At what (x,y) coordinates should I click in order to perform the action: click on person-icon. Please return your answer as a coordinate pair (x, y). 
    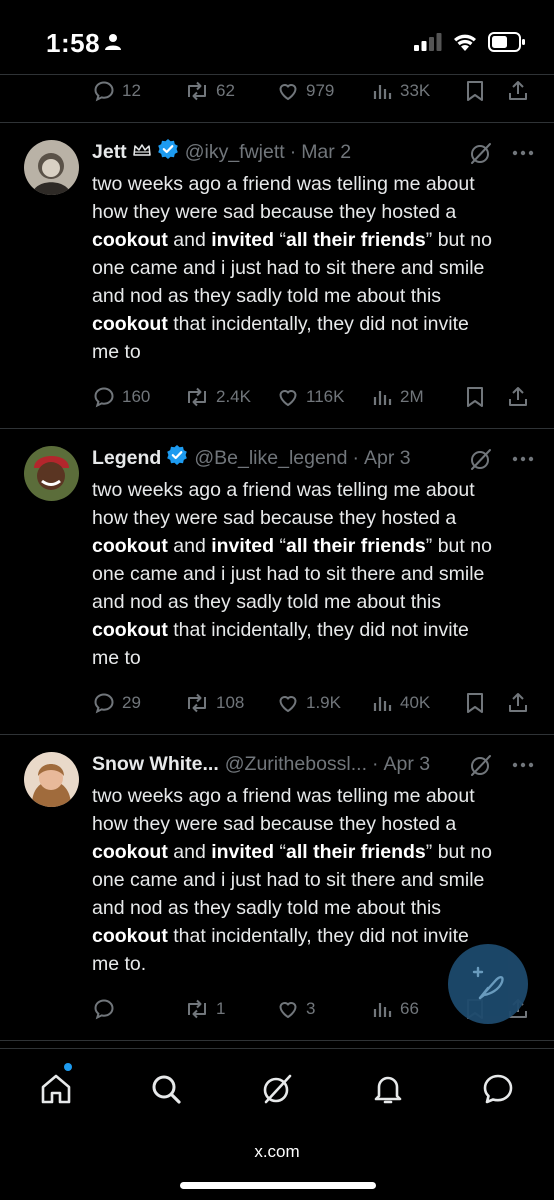
    Looking at the image, I should click on (113, 42).